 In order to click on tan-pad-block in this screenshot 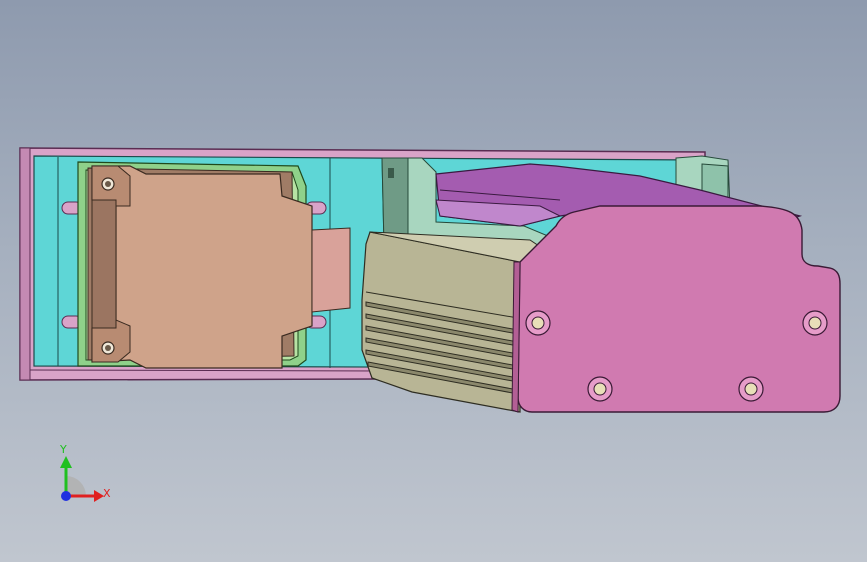, I will do `click(200, 267)`.